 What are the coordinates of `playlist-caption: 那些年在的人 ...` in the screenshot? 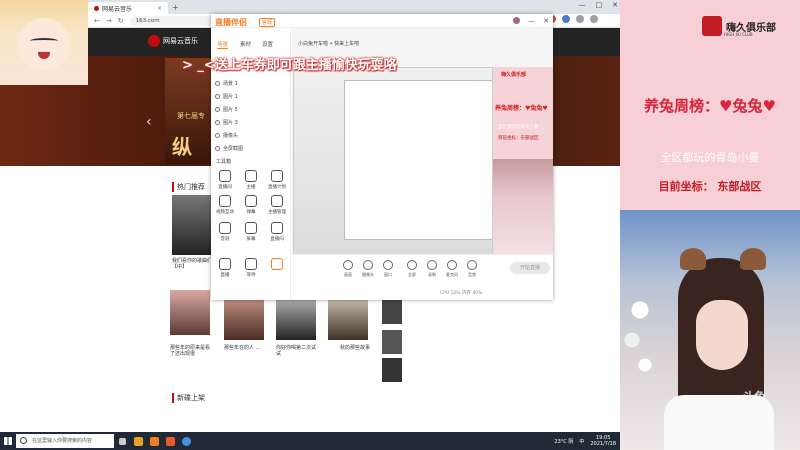 It's located at (244, 348).